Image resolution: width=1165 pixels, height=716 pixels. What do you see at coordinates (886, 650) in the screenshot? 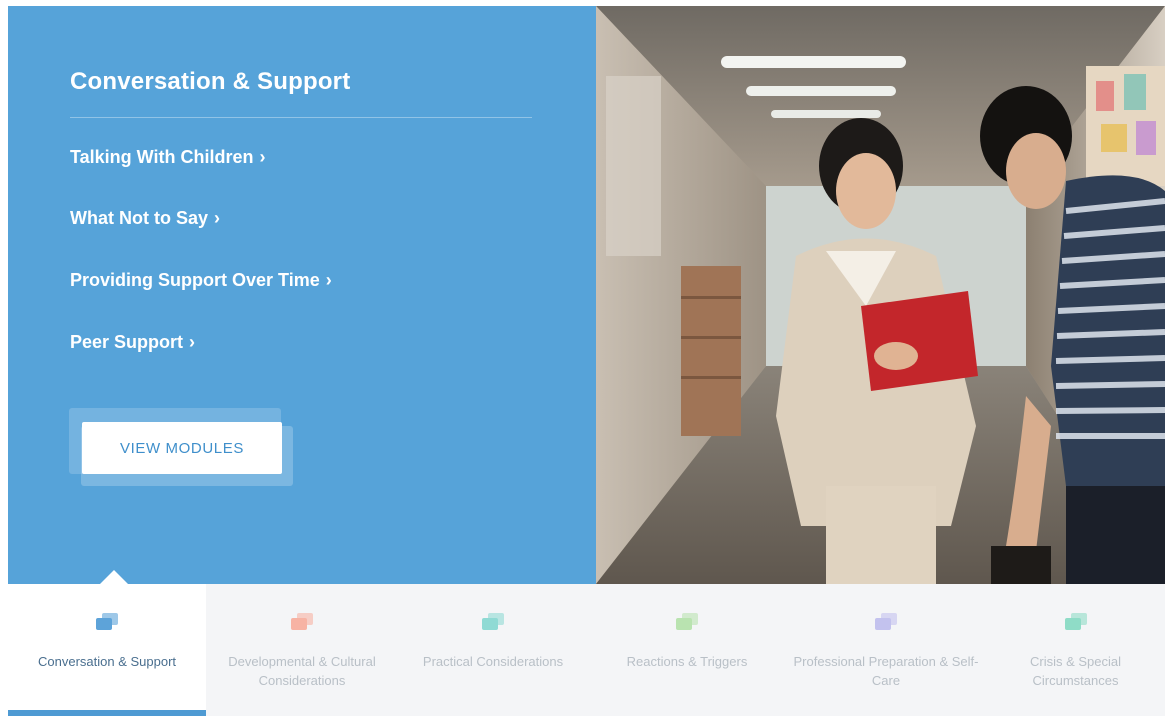
I see `tab-professional-preparation: Professional Preparation & Self-Care` at bounding box center [886, 650].